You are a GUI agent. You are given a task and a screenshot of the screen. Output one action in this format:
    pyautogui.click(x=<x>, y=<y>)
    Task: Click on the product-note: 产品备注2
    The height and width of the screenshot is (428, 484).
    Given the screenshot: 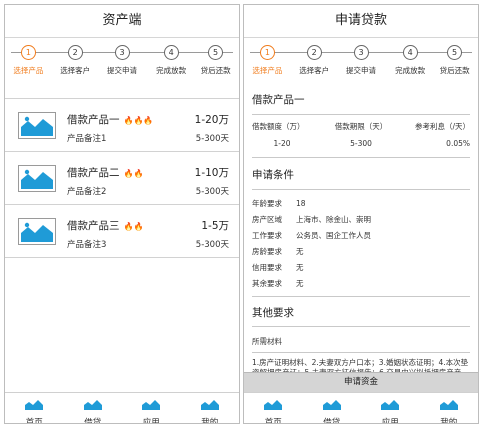 What is the action you would take?
    pyautogui.click(x=87, y=192)
    